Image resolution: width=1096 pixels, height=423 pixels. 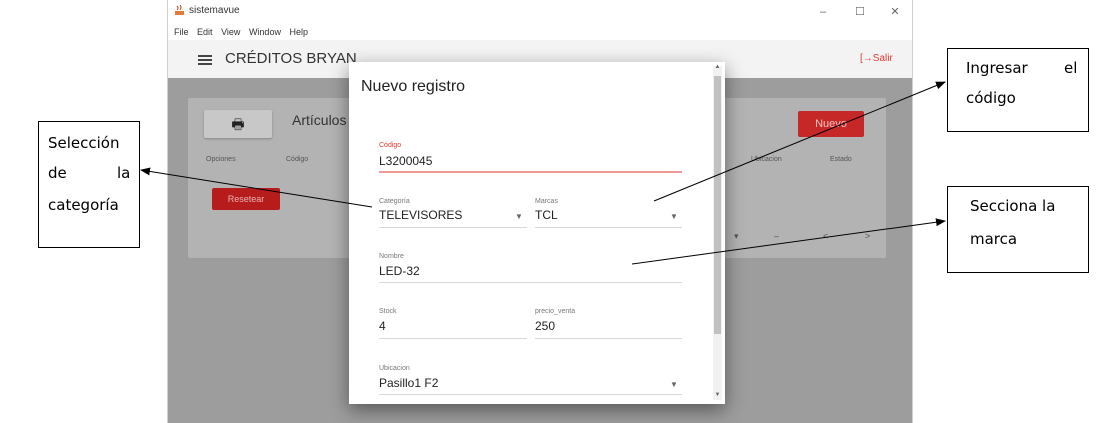 What do you see at coordinates (788, 241) in the screenshot?
I see `arrow-to-marca-note` at bounding box center [788, 241].